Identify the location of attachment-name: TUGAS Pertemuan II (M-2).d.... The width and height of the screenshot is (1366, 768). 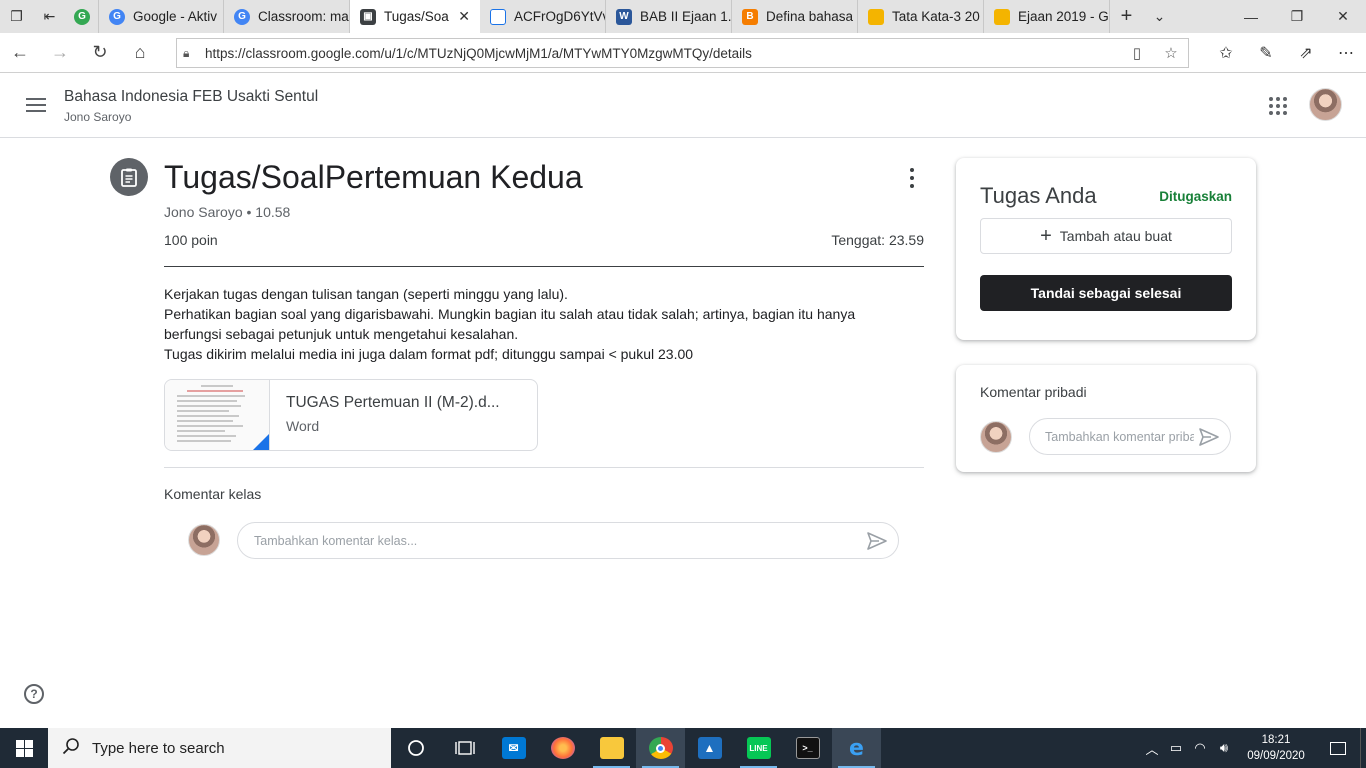
(393, 403).